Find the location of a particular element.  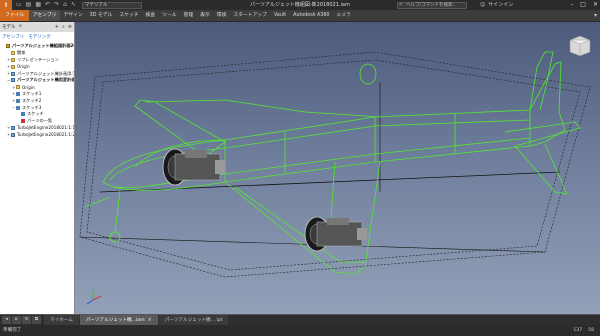

browser-tab-model: モデル is located at coordinates (9, 27).